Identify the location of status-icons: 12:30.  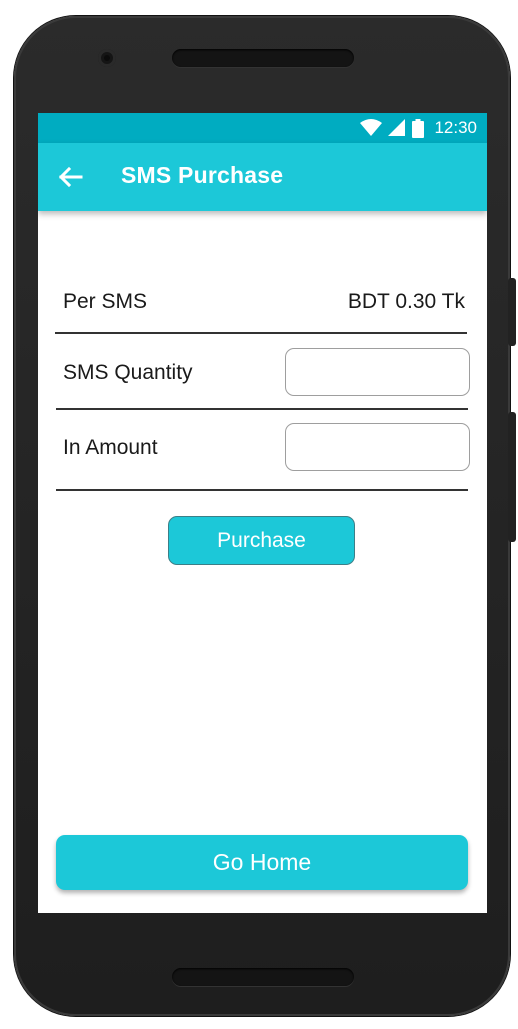
(418, 128).